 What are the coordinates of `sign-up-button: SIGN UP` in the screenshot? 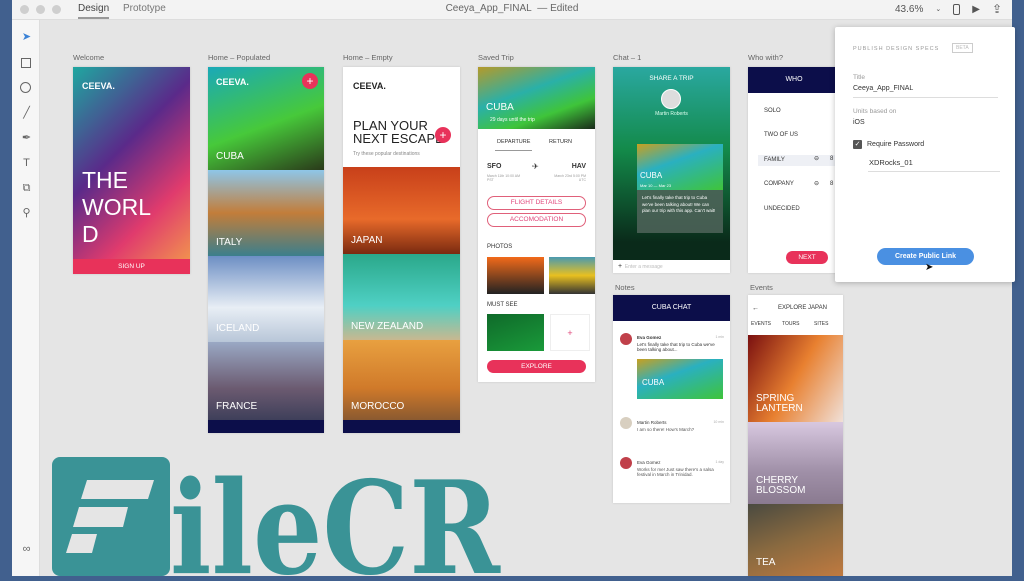 It's located at (131, 266).